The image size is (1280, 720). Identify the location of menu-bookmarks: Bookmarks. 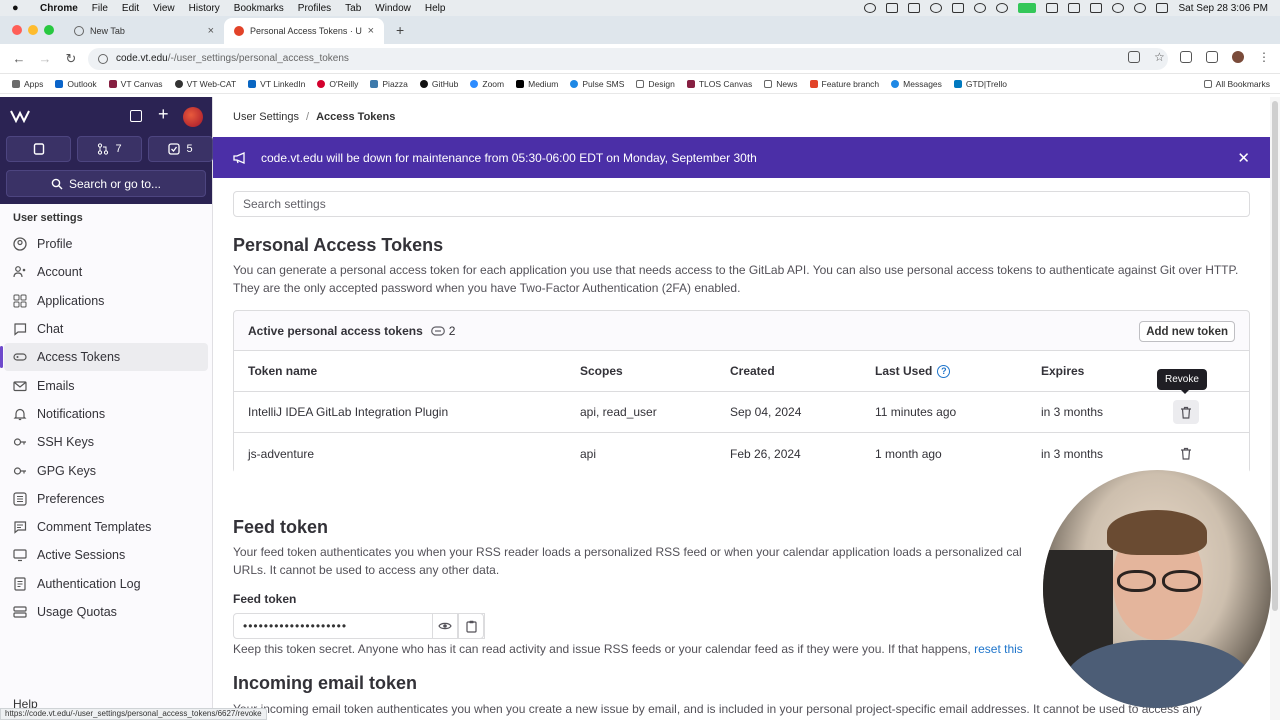
(259, 8).